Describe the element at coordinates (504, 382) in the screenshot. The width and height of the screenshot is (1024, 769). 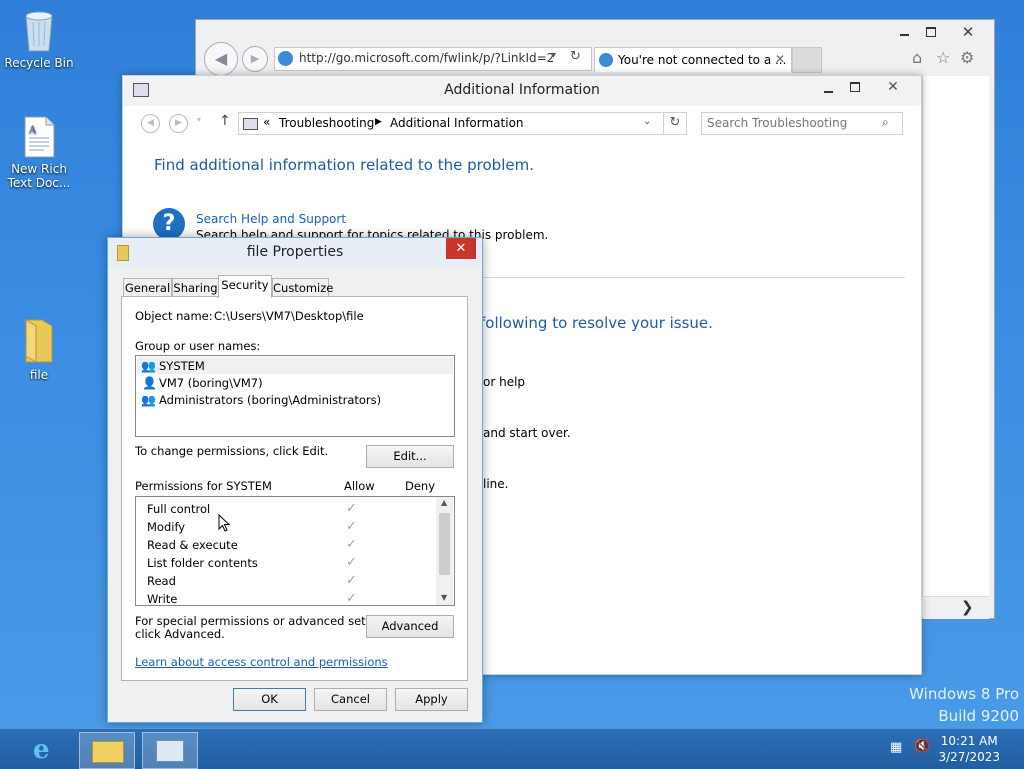
I see `option-text-1: or help` at that location.